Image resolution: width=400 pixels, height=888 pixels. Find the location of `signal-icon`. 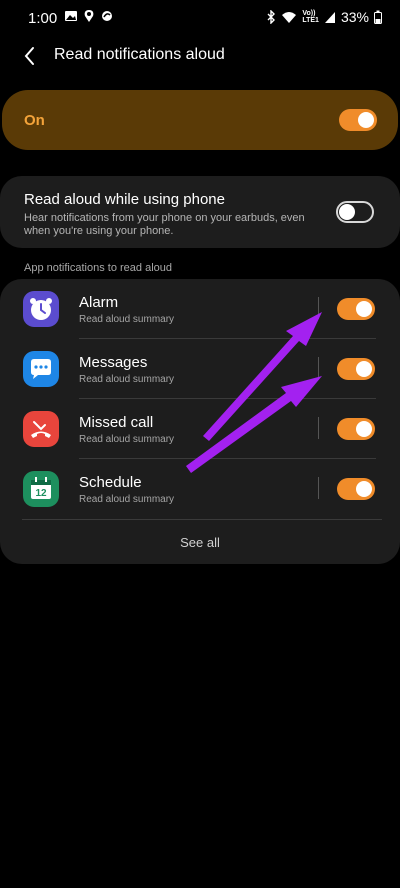

signal-icon is located at coordinates (329, 17).